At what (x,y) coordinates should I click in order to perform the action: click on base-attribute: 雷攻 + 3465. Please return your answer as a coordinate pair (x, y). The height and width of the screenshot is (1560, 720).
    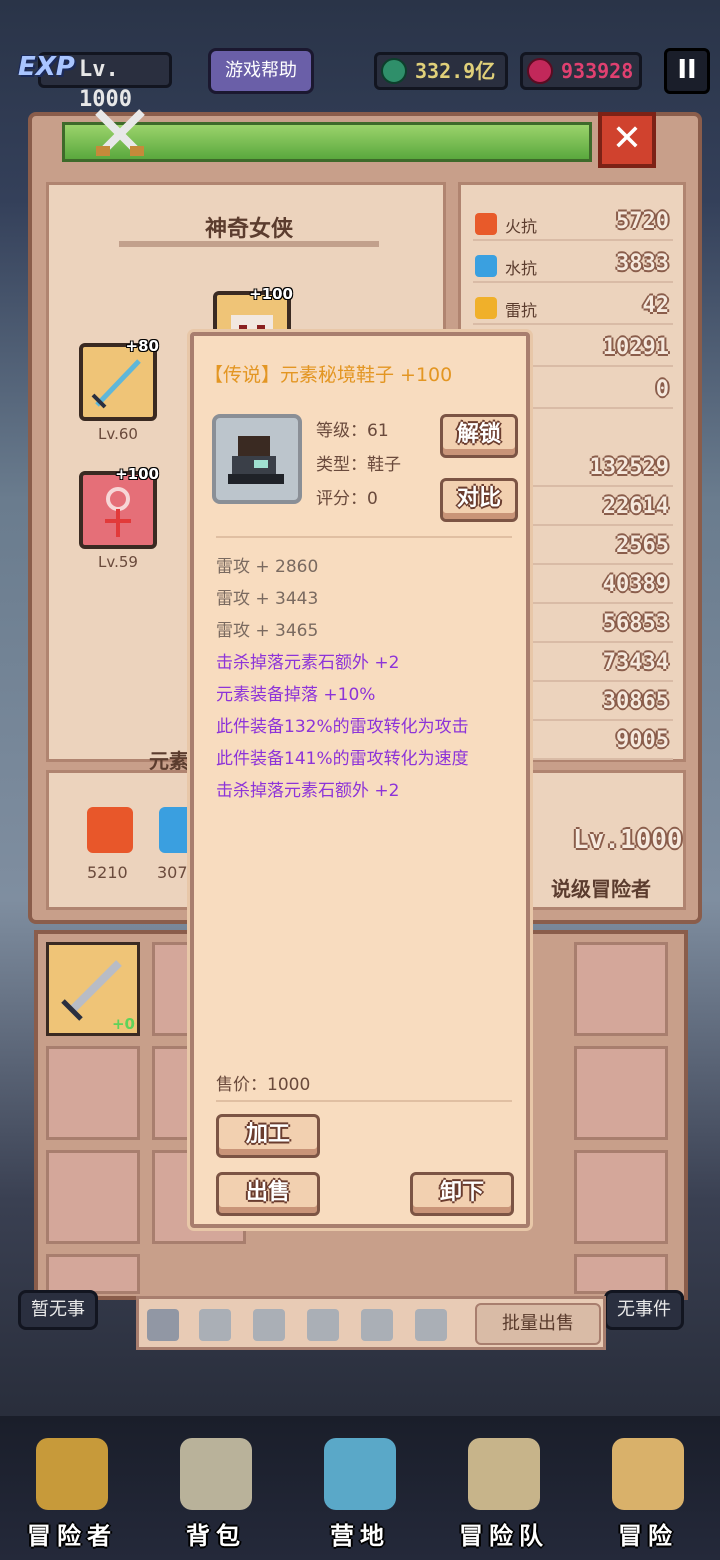
    Looking at the image, I should click on (267, 631).